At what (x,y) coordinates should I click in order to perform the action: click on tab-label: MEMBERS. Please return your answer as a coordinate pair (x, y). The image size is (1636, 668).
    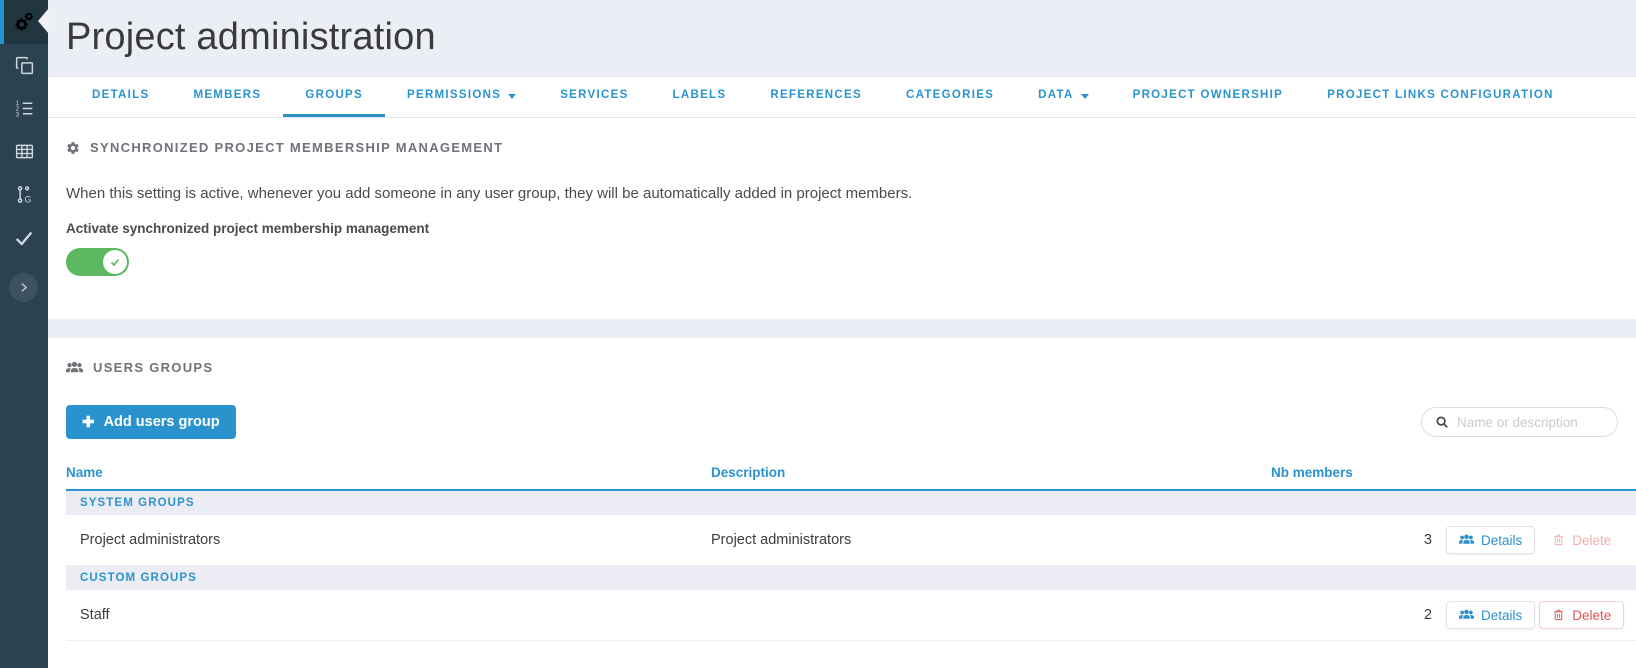
    Looking at the image, I should click on (227, 95).